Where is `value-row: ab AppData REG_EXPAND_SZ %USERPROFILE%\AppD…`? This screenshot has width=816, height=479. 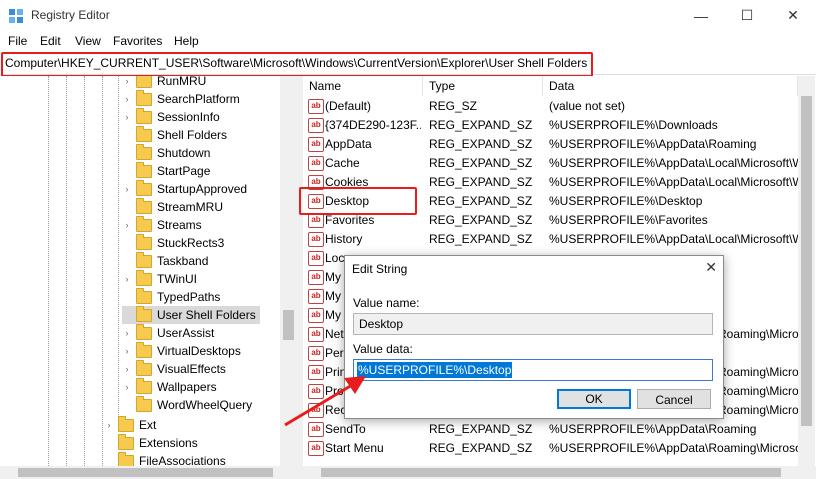
value-row: ab AppData REG_EXPAND_SZ %USERPROFILE%\AppD… is located at coordinates (550, 144).